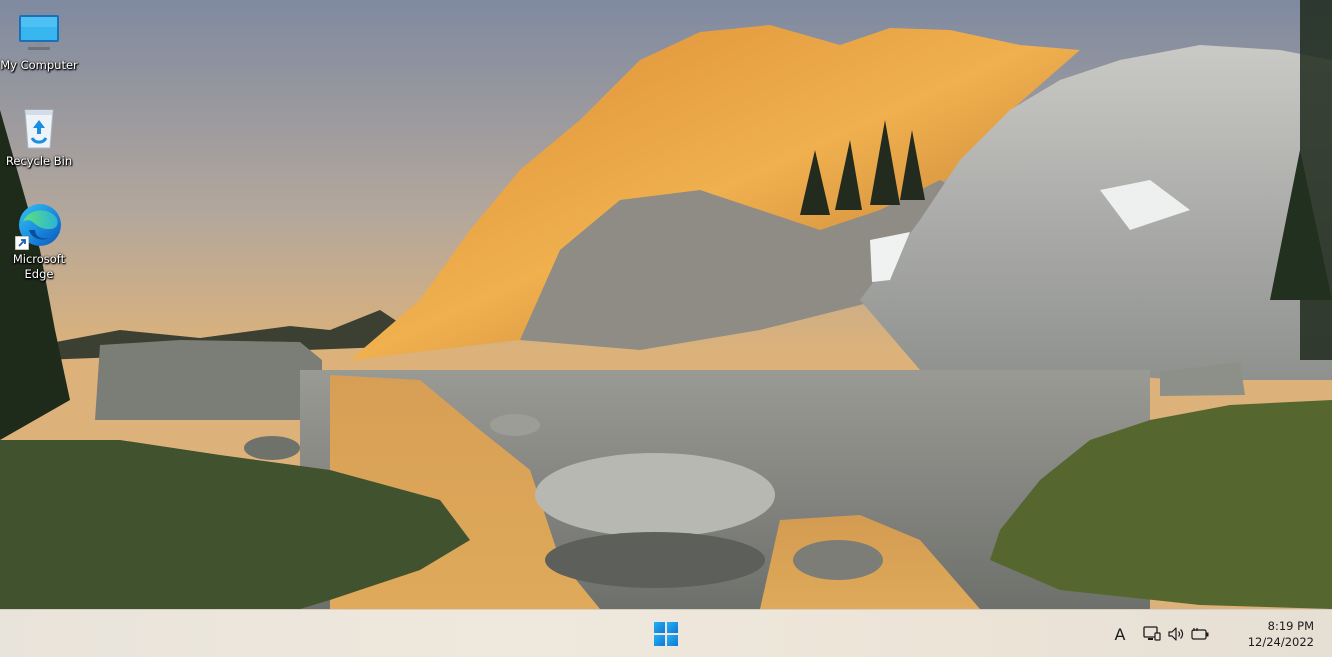 This screenshot has width=1332, height=658. What do you see at coordinates (39, 226) in the screenshot?
I see `edge-icon` at bounding box center [39, 226].